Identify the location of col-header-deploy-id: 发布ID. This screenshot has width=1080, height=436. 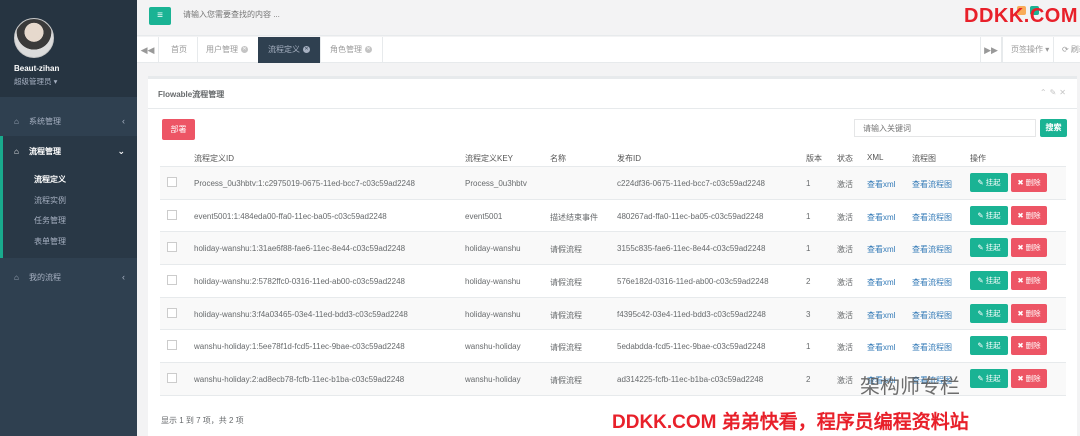
(629, 158).